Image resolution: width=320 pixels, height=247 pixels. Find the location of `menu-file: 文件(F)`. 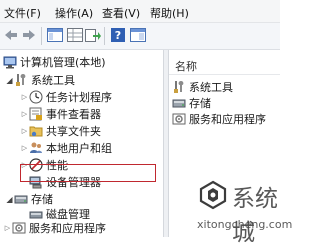

menu-file: 文件(F) is located at coordinates (22, 13).